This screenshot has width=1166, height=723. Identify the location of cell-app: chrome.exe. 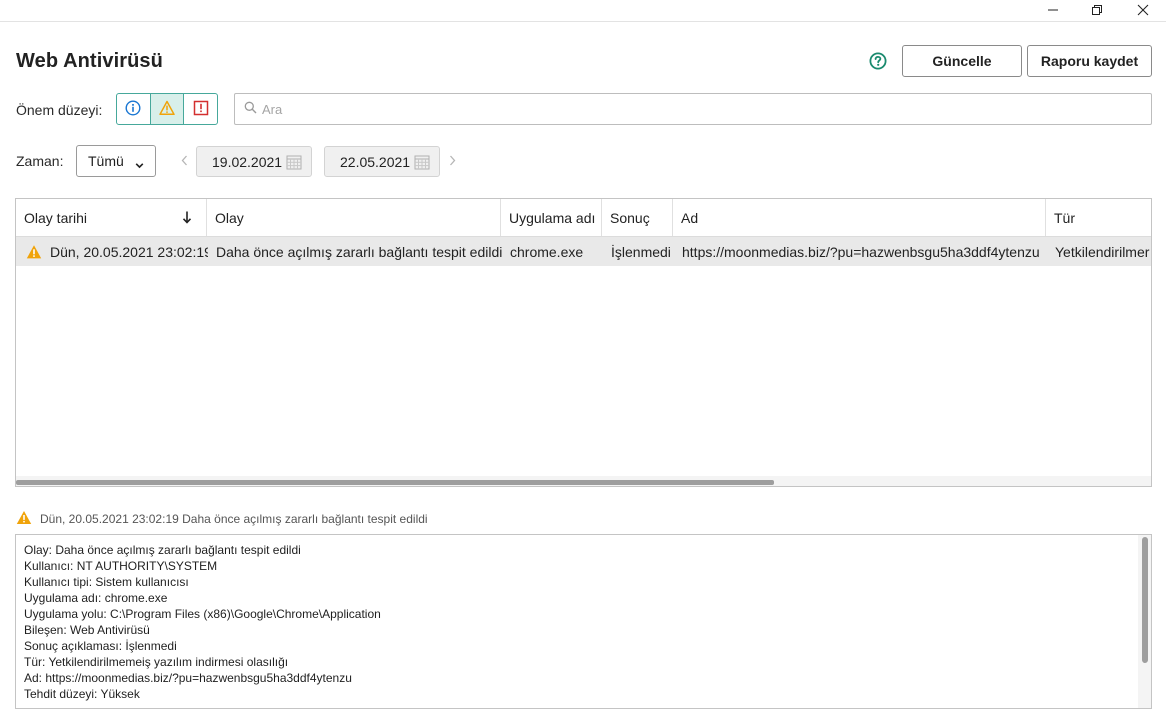
(547, 251).